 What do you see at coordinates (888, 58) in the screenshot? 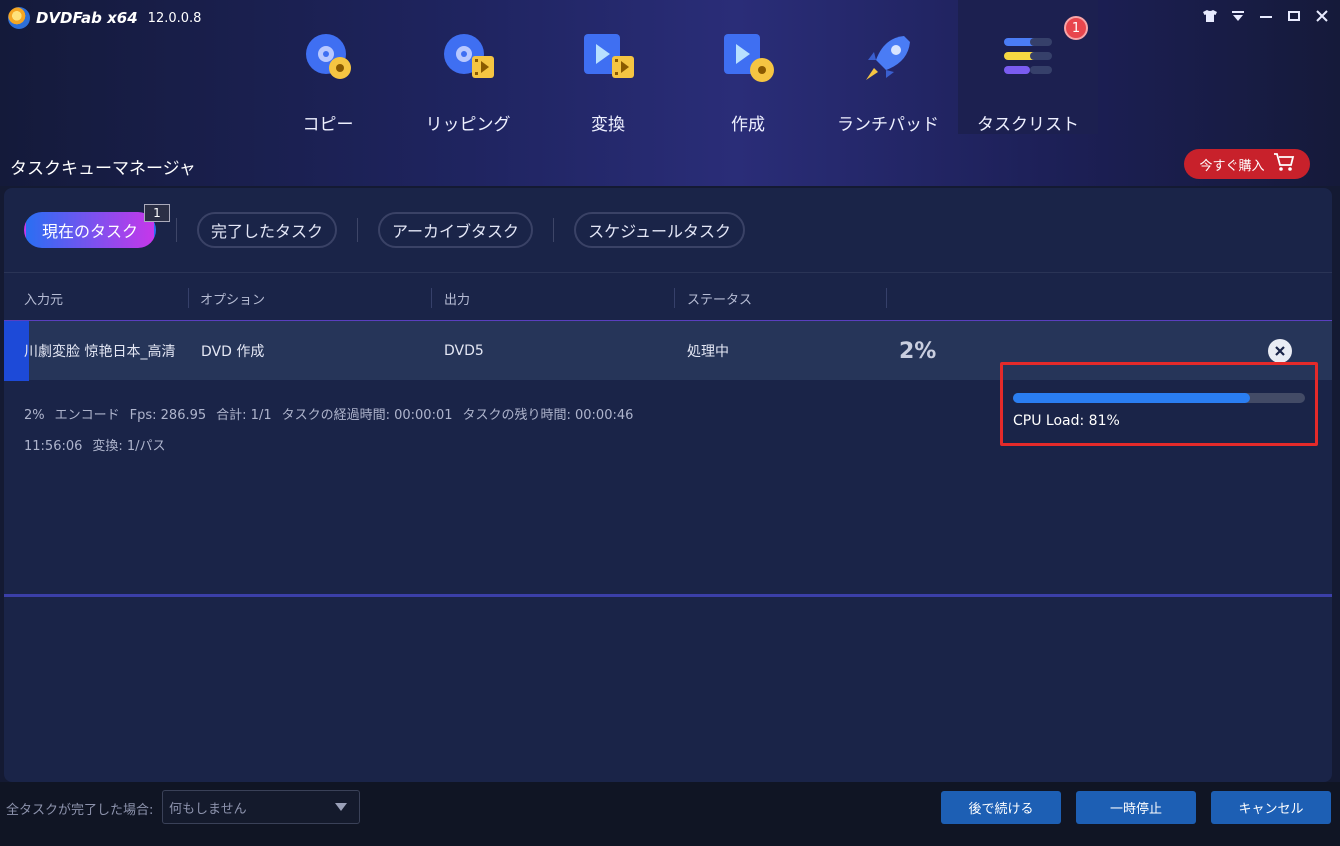
I see `rocket-icon` at bounding box center [888, 58].